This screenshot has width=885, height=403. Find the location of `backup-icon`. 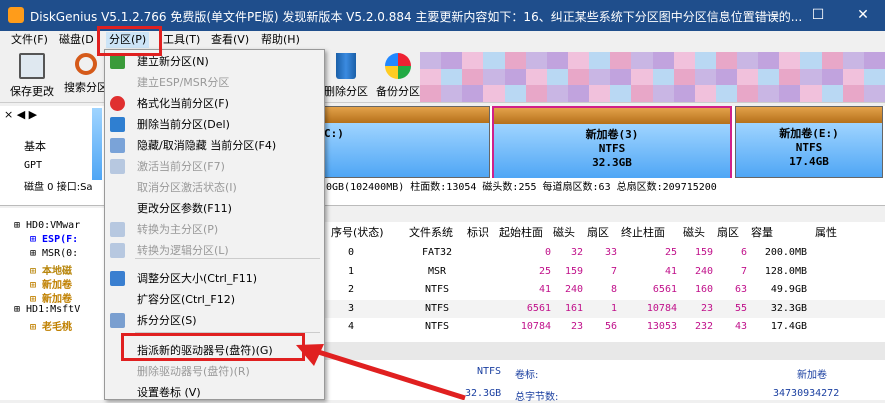

backup-icon is located at coordinates (398, 66).